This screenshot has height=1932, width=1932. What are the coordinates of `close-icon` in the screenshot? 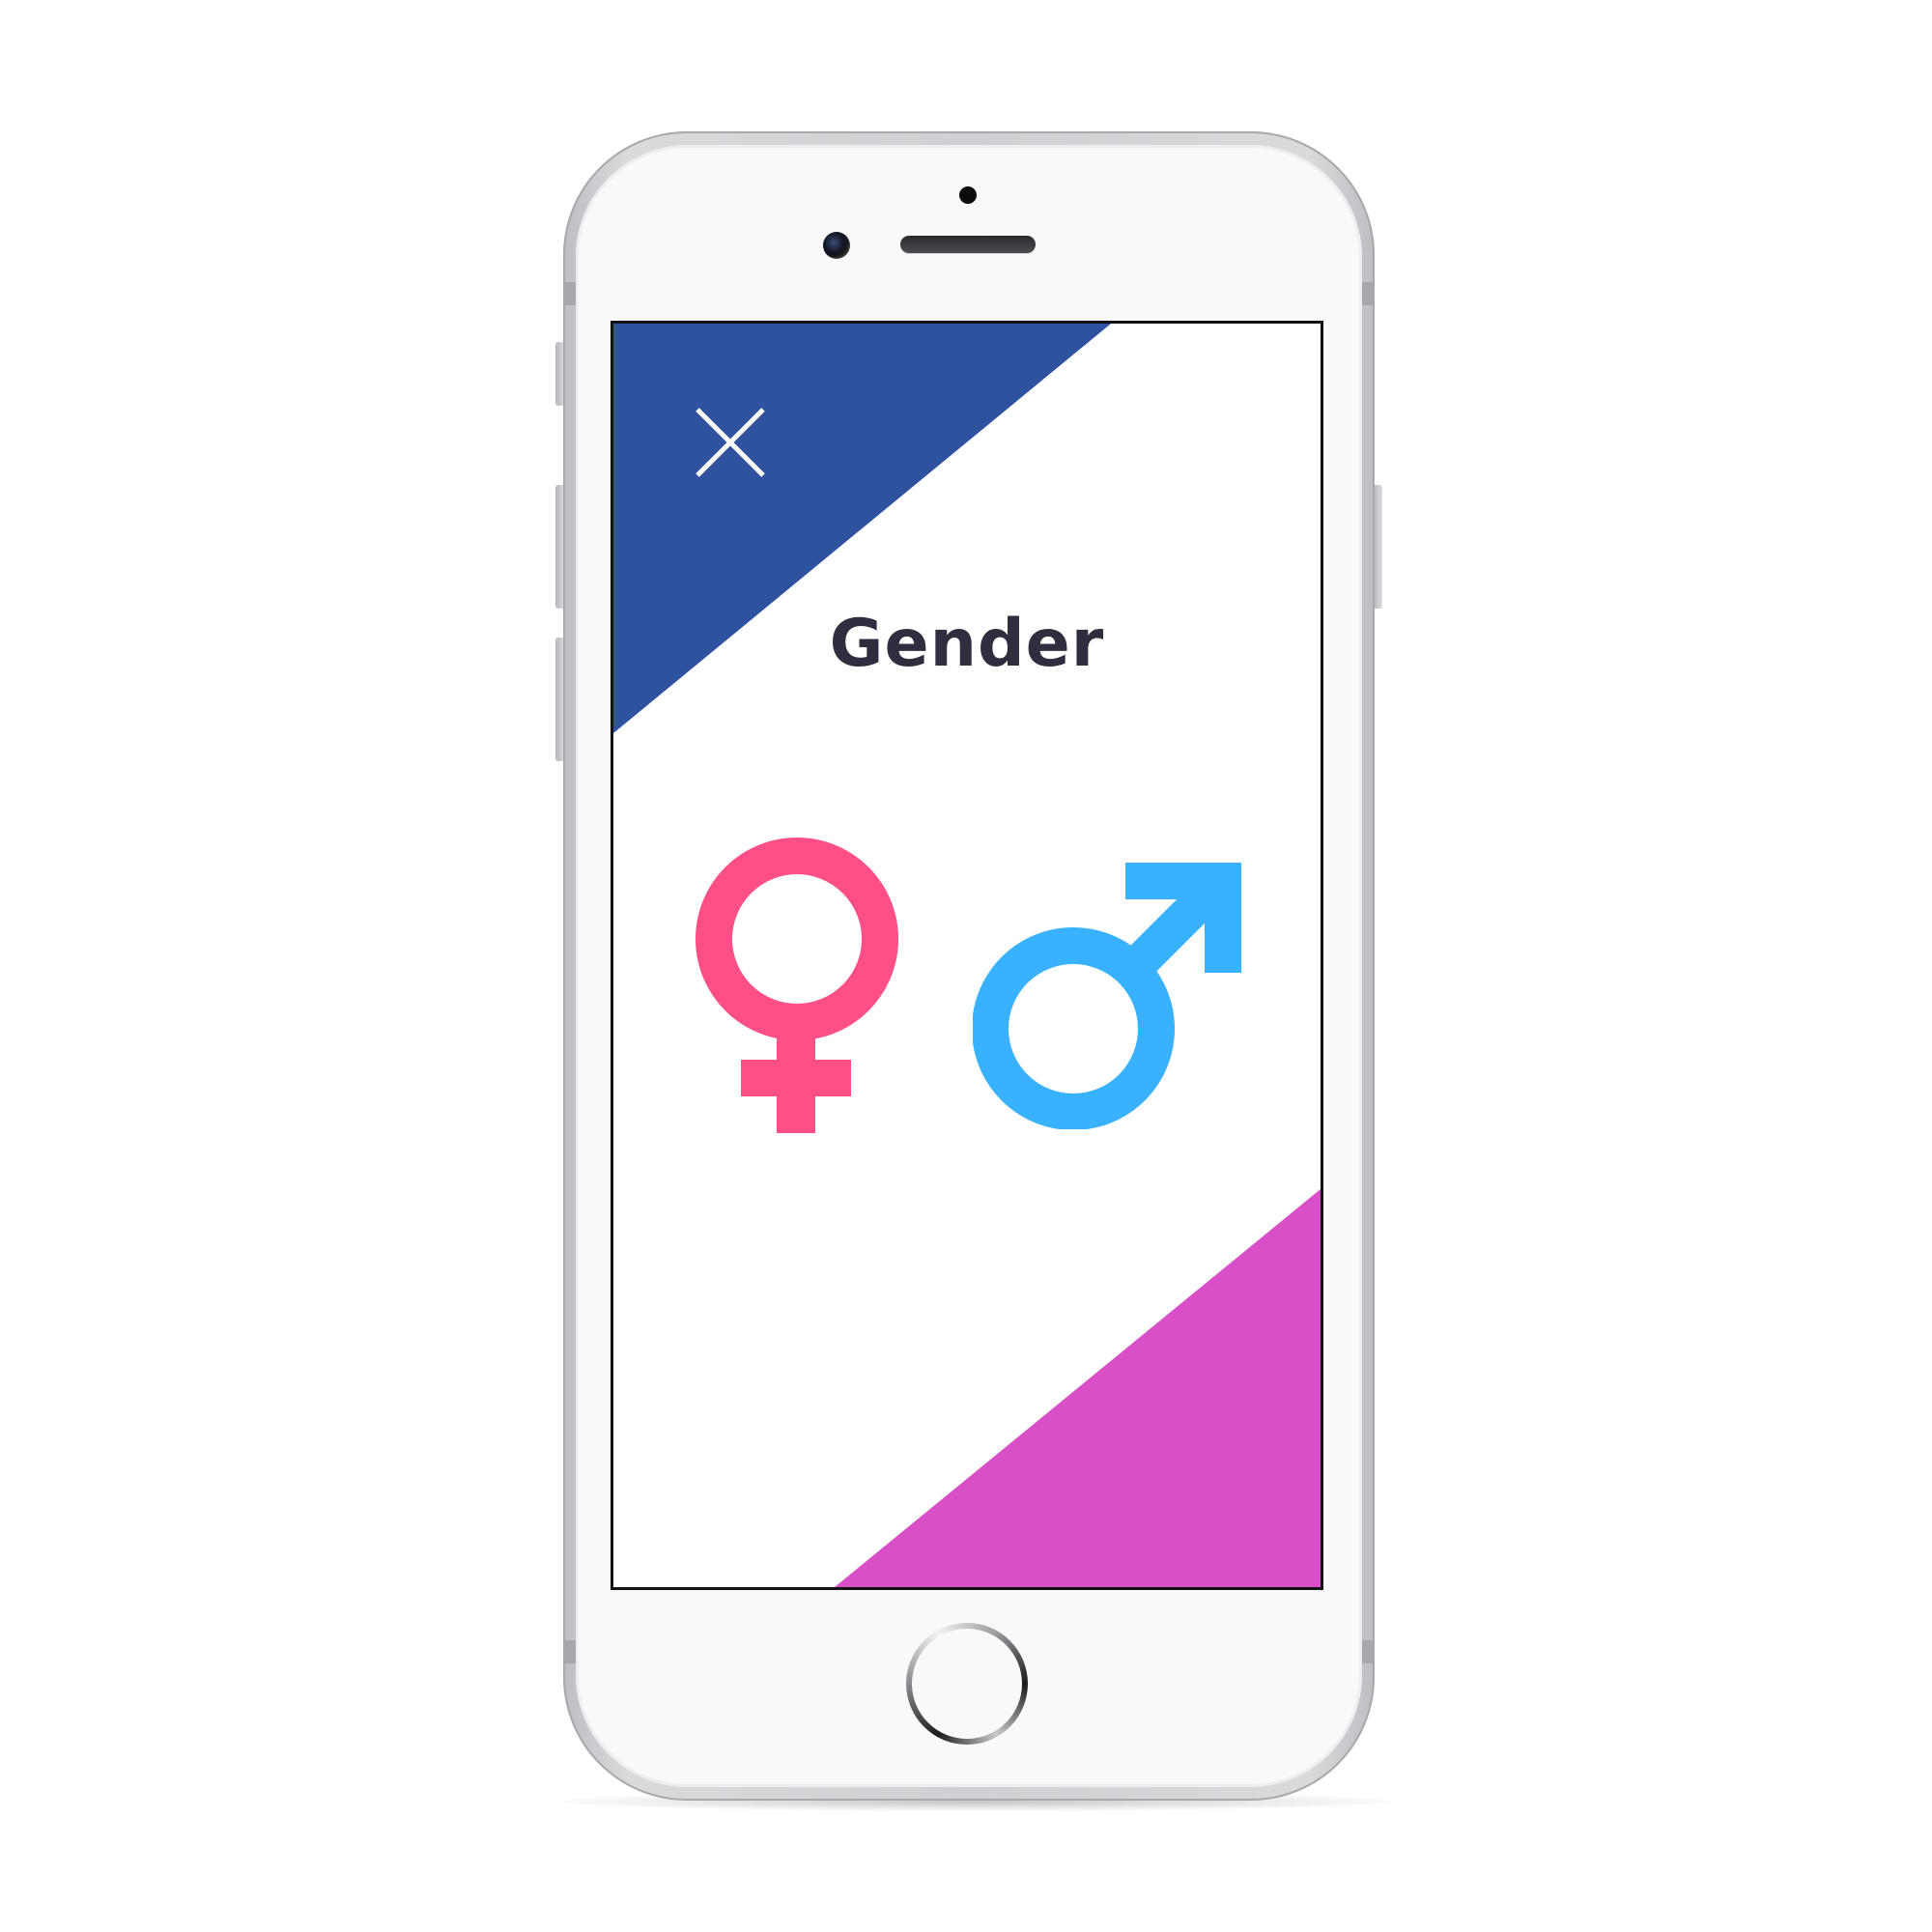 It's located at (730, 442).